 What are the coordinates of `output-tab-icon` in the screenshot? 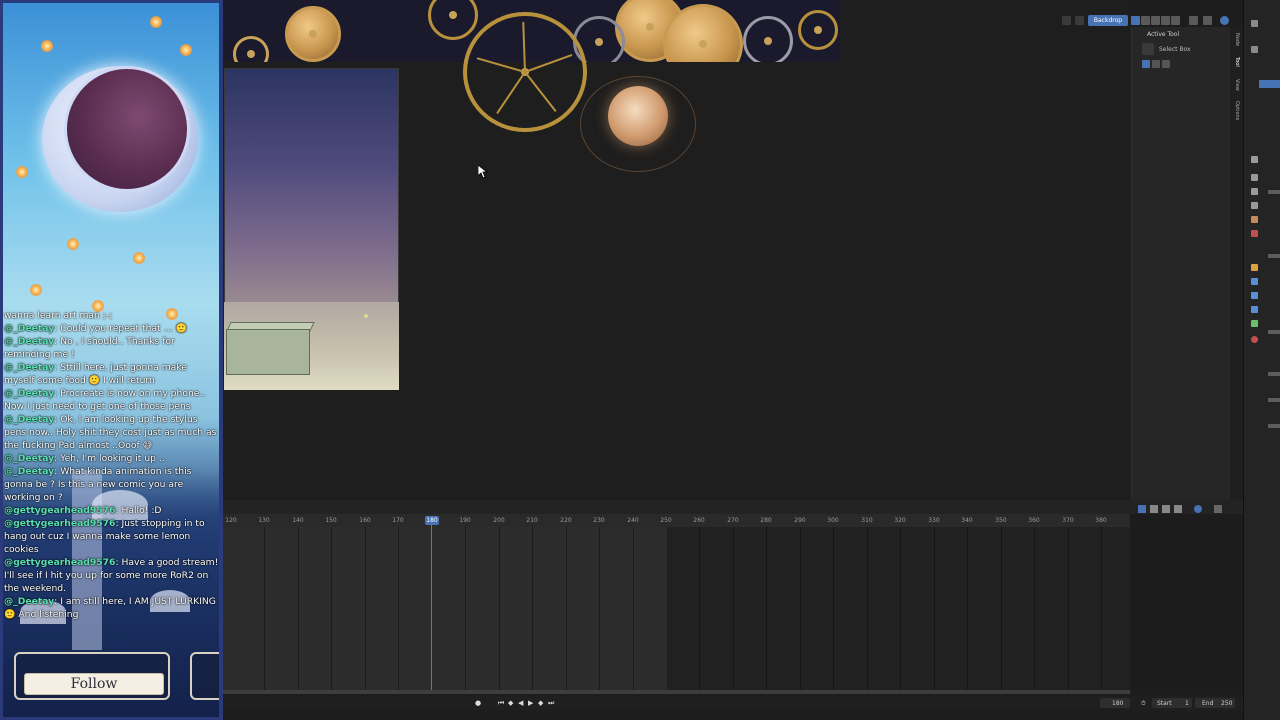 It's located at (1254, 191).